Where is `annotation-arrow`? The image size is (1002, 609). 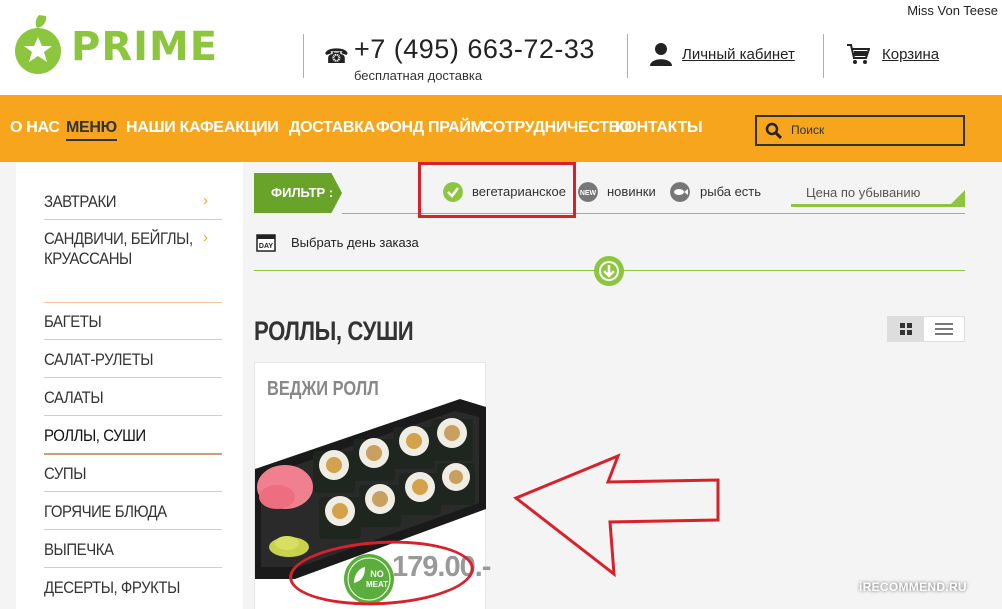 annotation-arrow is located at coordinates (616, 515).